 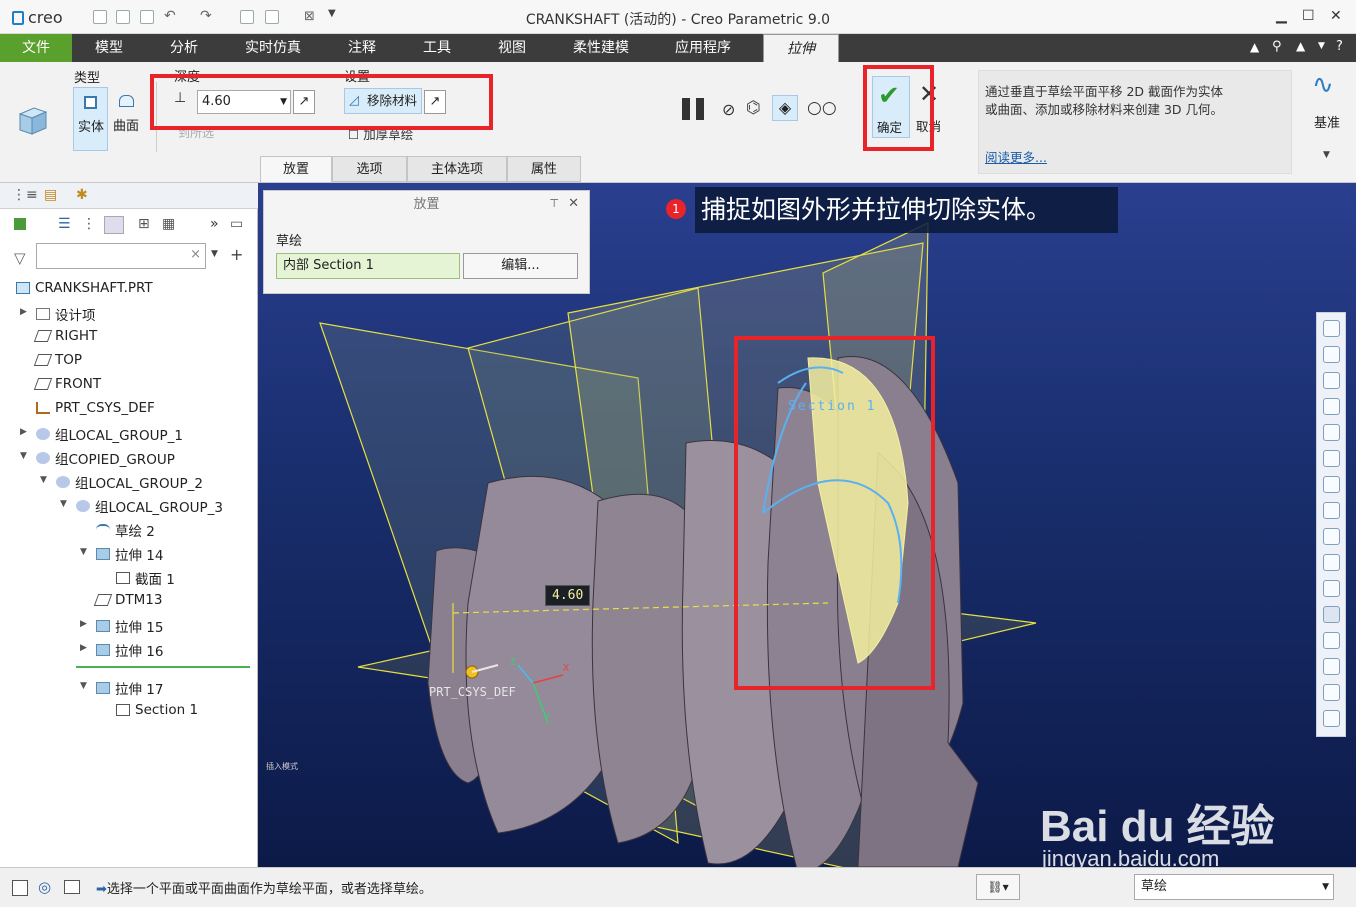 What do you see at coordinates (36, 48) in the screenshot?
I see `tab-file: 文件` at bounding box center [36, 48].